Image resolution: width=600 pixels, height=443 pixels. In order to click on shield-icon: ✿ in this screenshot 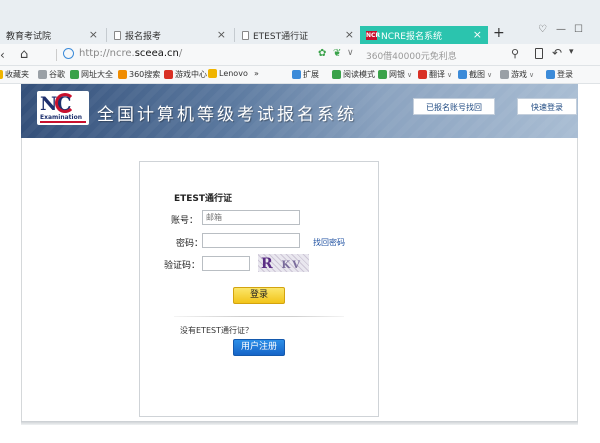, I will do `click(322, 53)`.